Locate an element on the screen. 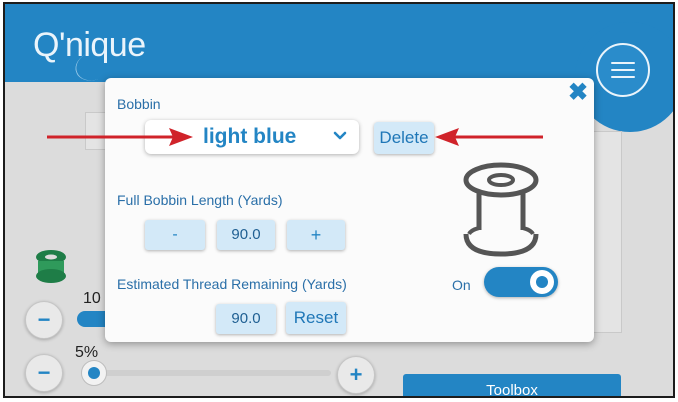 This screenshot has width=678, height=402. spool-icon is located at coordinates (501, 213).